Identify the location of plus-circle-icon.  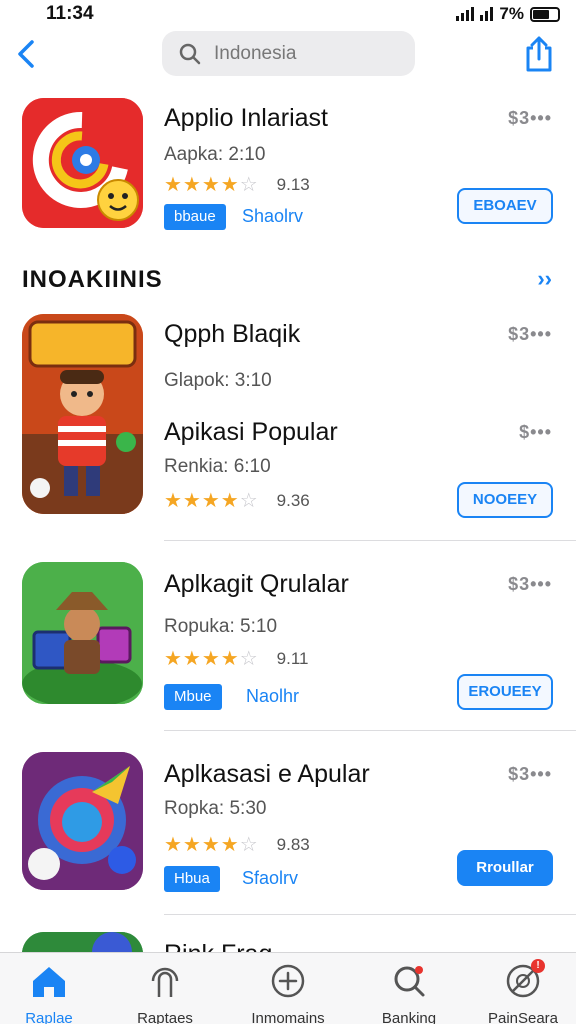
(288, 981).